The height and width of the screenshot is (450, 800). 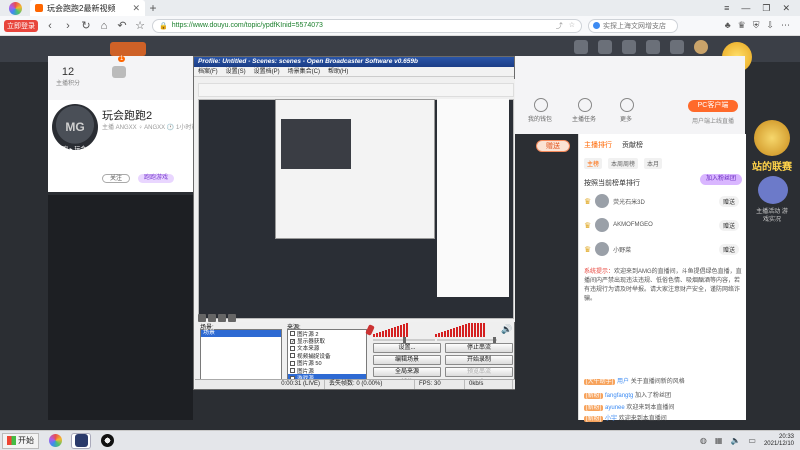 What do you see at coordinates (786, 8) in the screenshot?
I see `close-icon: ✕` at bounding box center [786, 8].